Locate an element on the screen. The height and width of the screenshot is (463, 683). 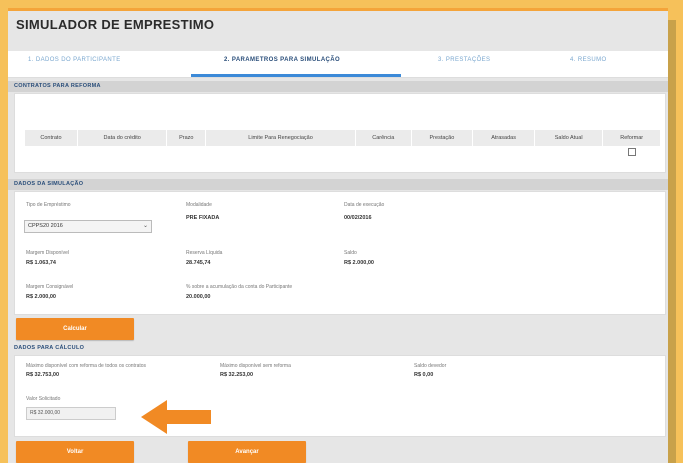
saldo-value: R$ 2.000,00 is located at coordinates (359, 263).